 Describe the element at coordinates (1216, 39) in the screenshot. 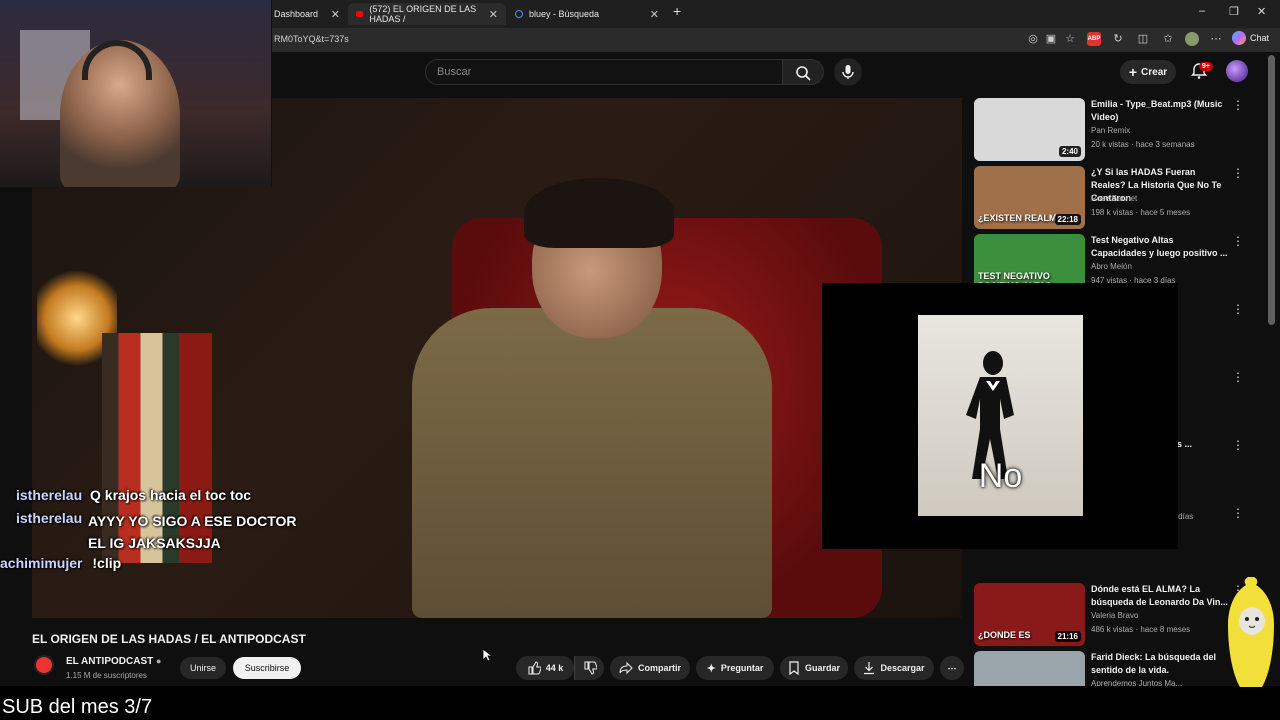

I see `more-icon: ⋯` at that location.